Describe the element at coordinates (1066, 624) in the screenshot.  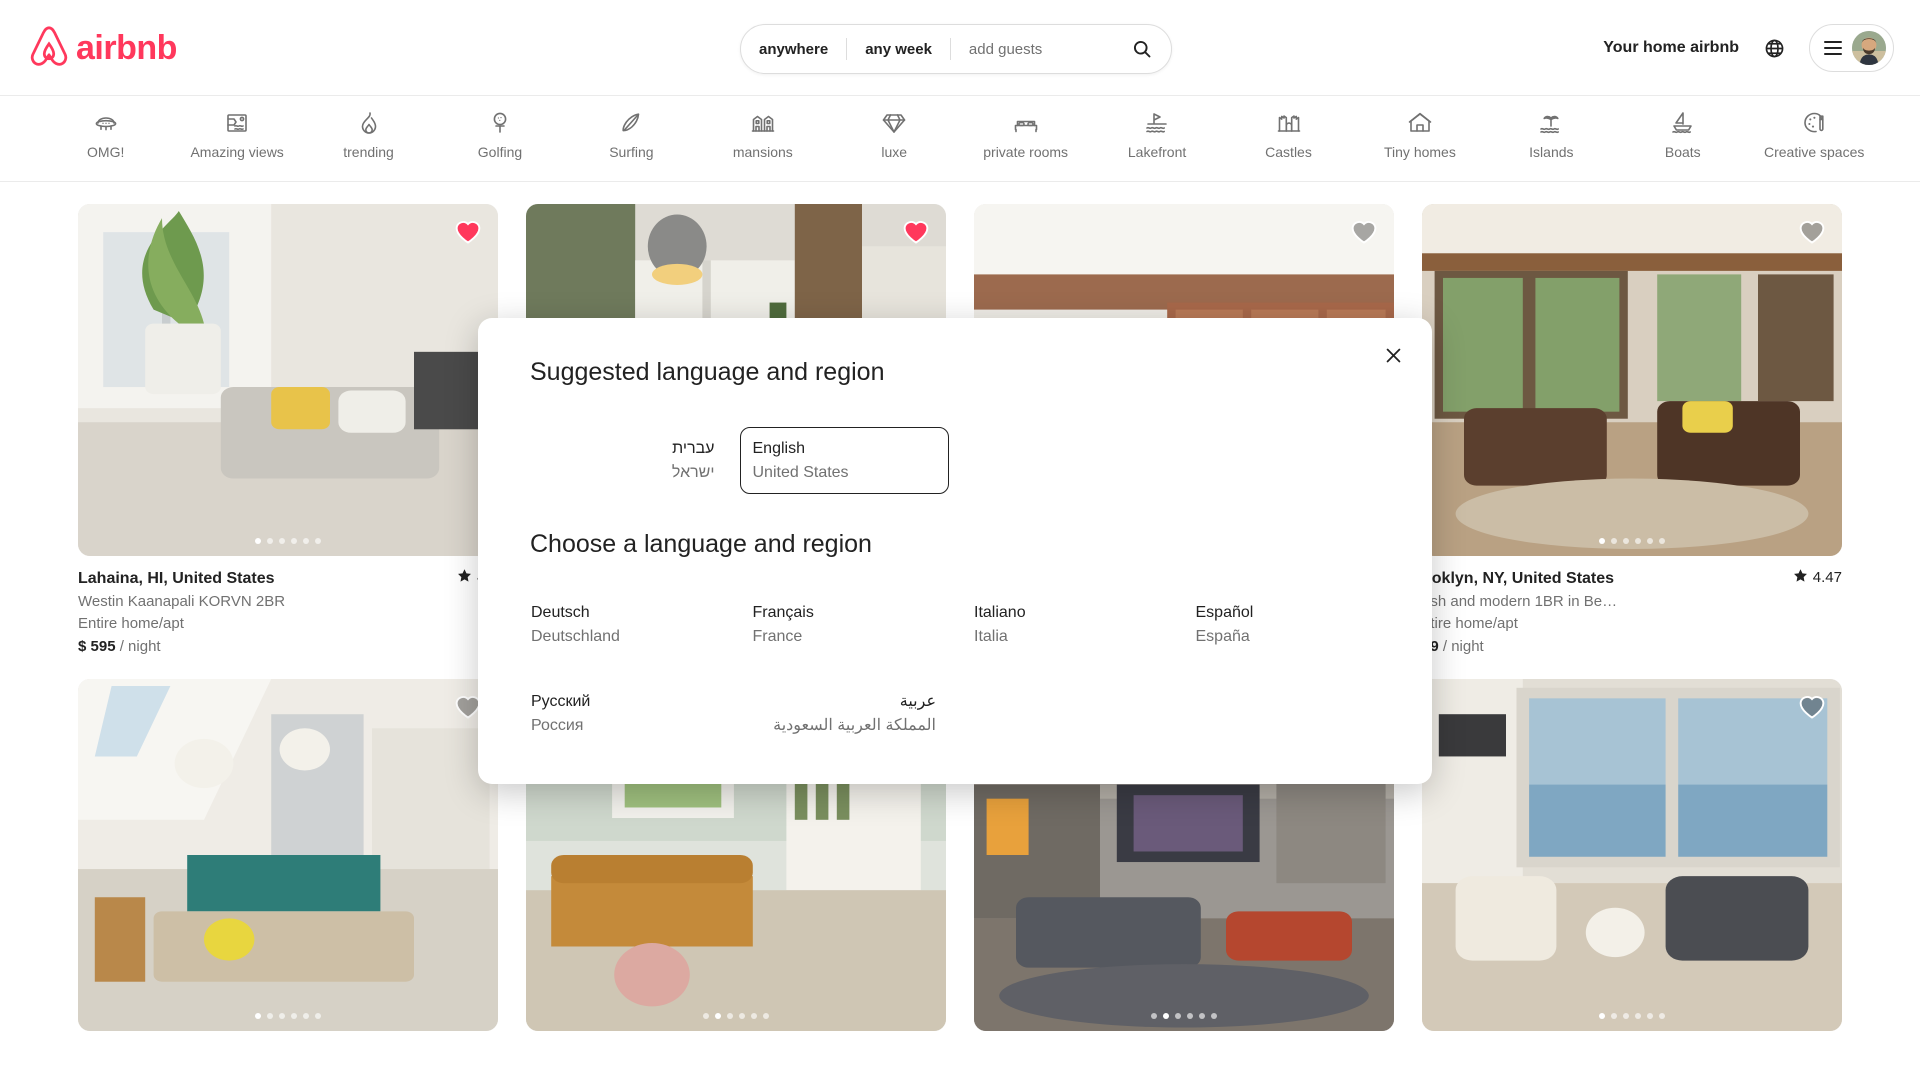
I see `language-option: Italiano Italia` at that location.